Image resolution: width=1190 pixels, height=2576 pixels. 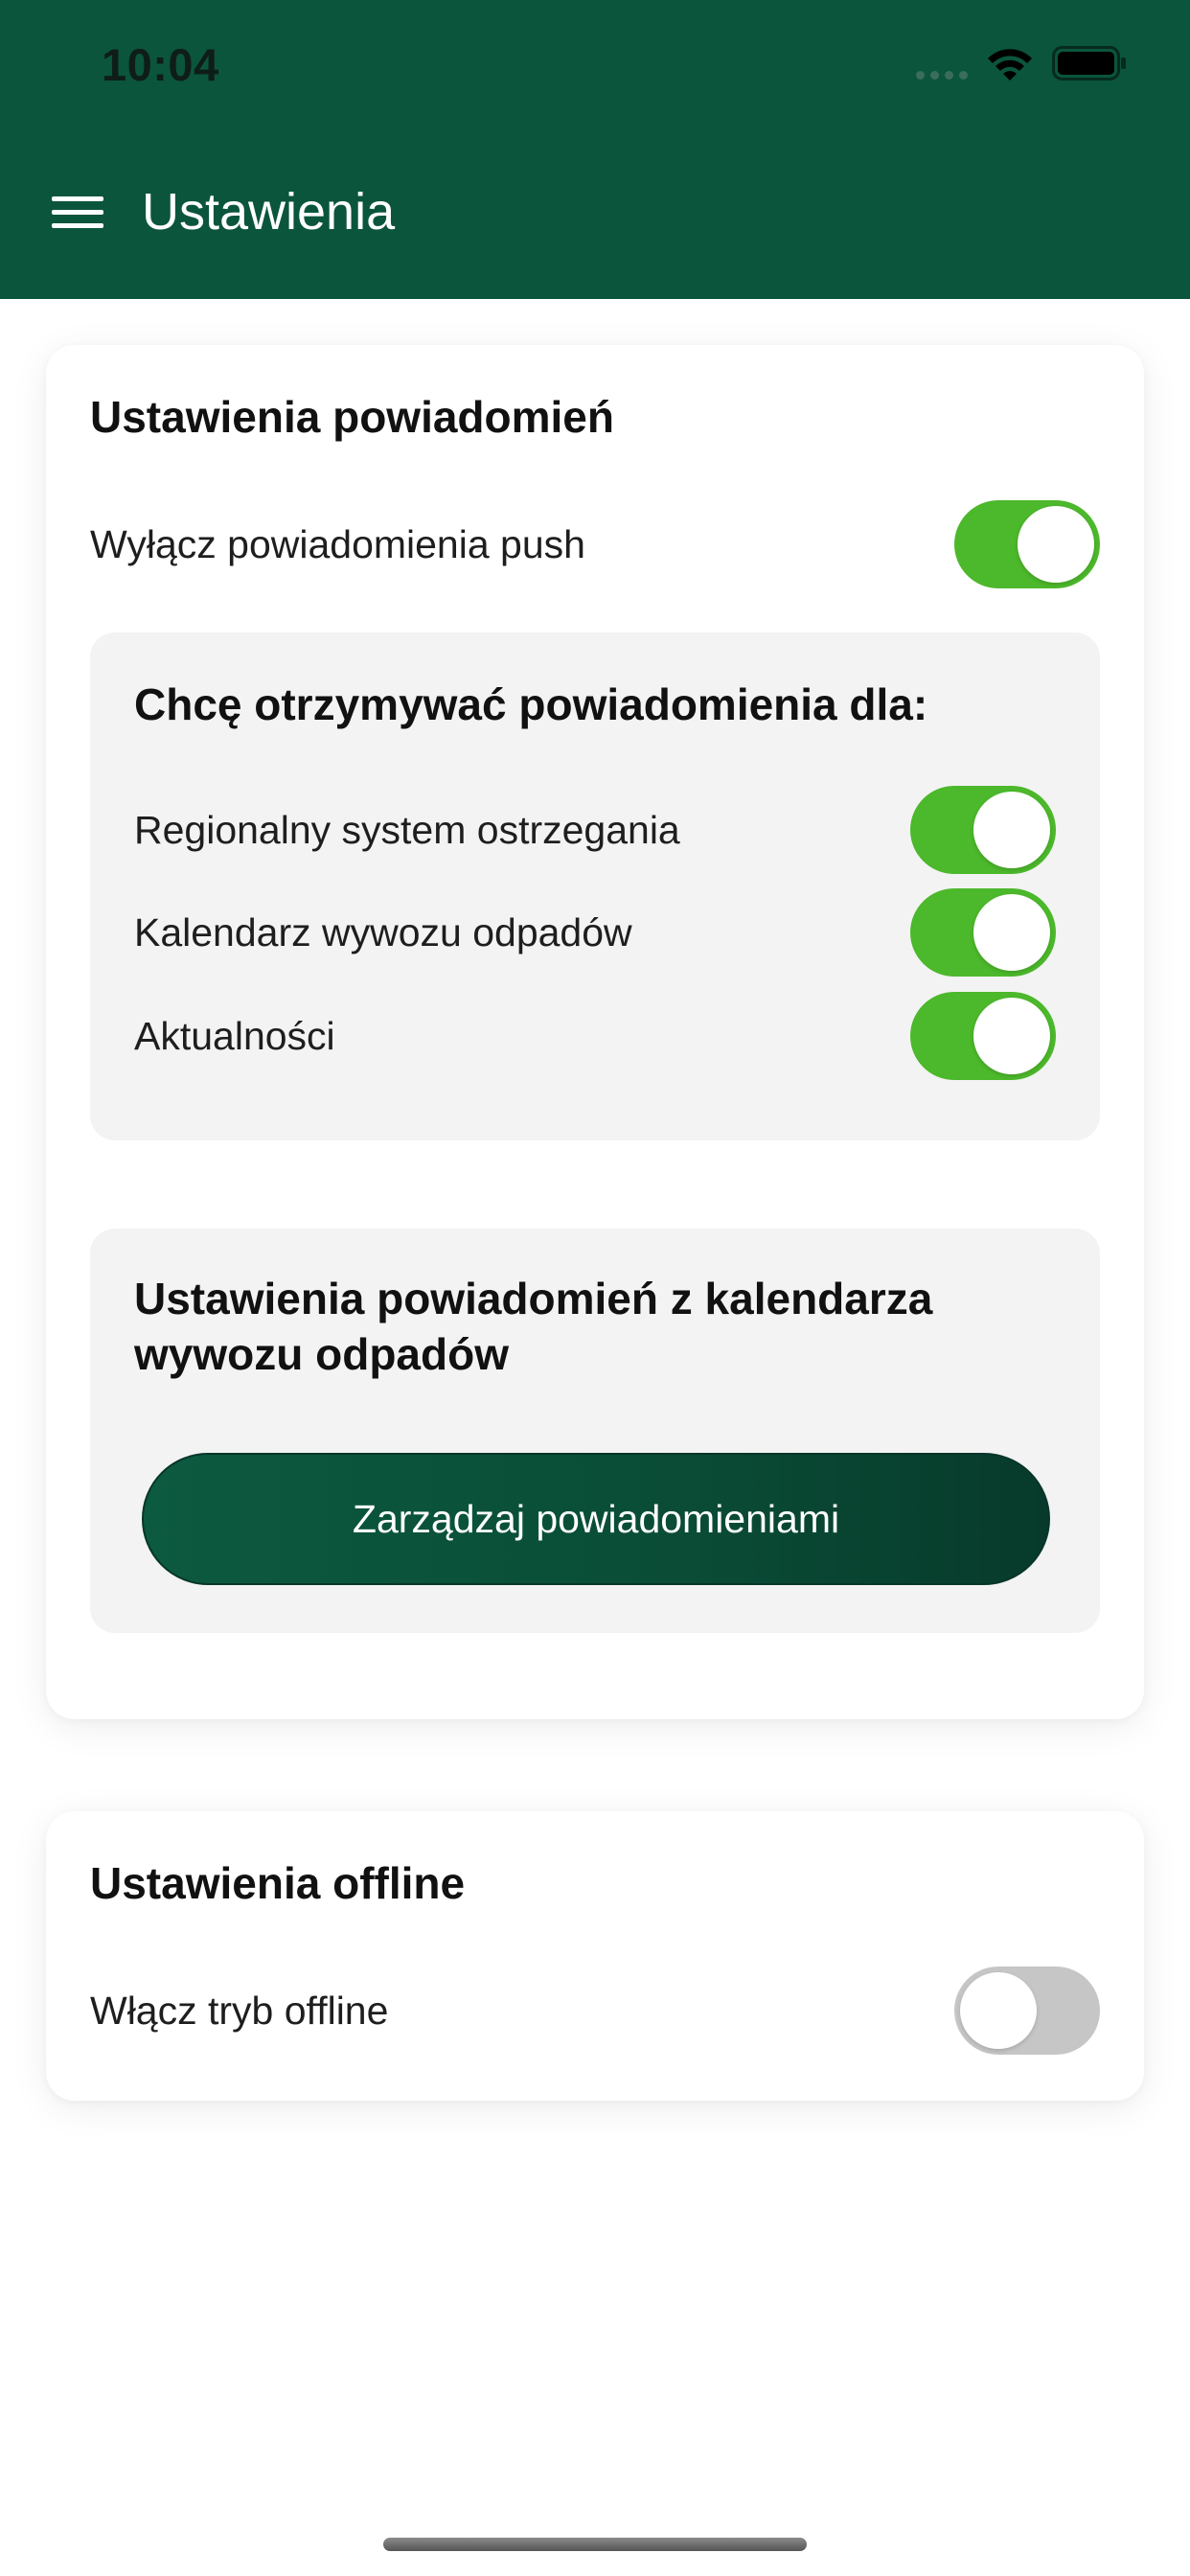 What do you see at coordinates (942, 75) in the screenshot?
I see `cellular-signal-icon` at bounding box center [942, 75].